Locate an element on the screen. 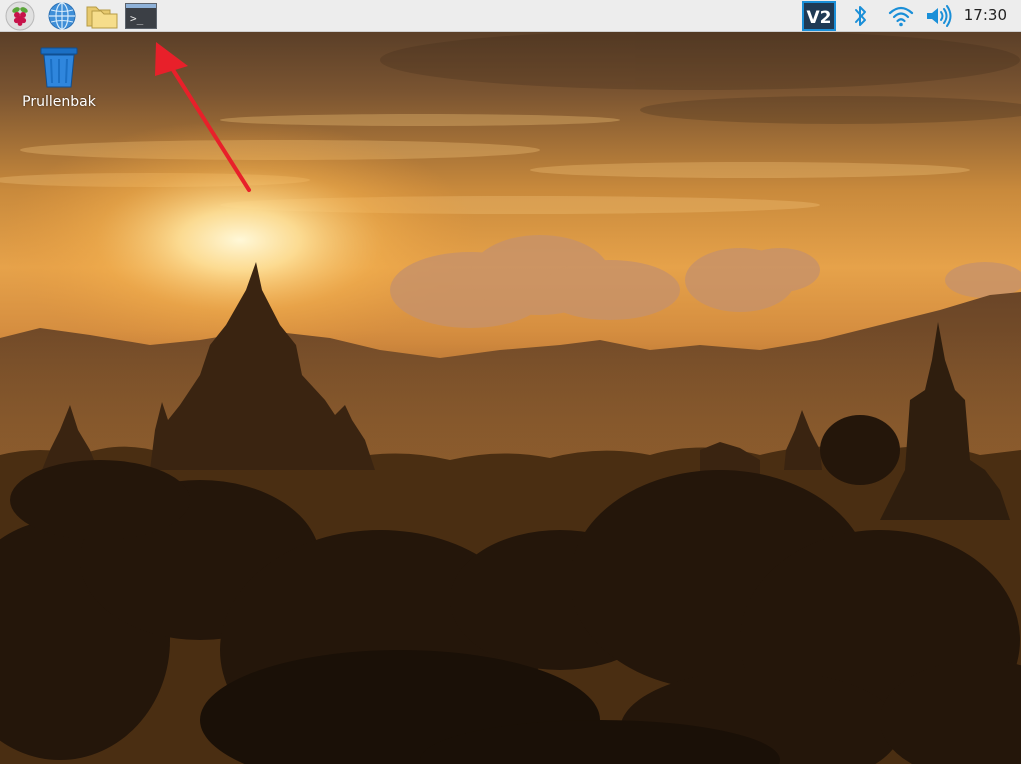  terminal-launcher: >_ is located at coordinates (141, 15).